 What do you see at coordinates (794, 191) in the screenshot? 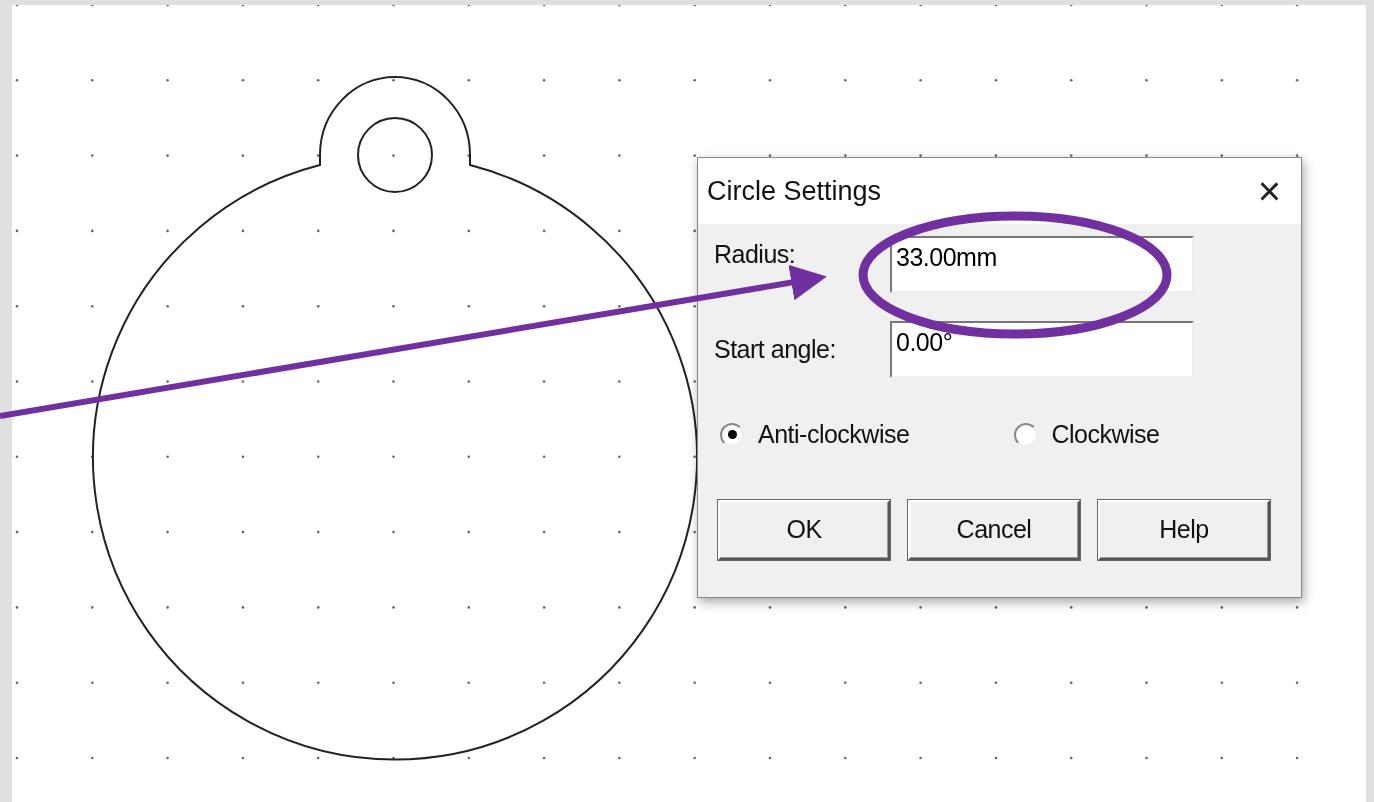
I see `dialog-title: Circle Settings` at bounding box center [794, 191].